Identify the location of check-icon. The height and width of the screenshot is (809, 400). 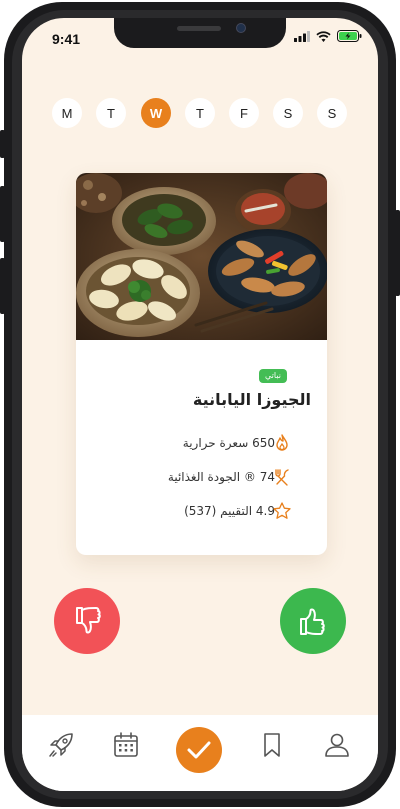
(199, 750).